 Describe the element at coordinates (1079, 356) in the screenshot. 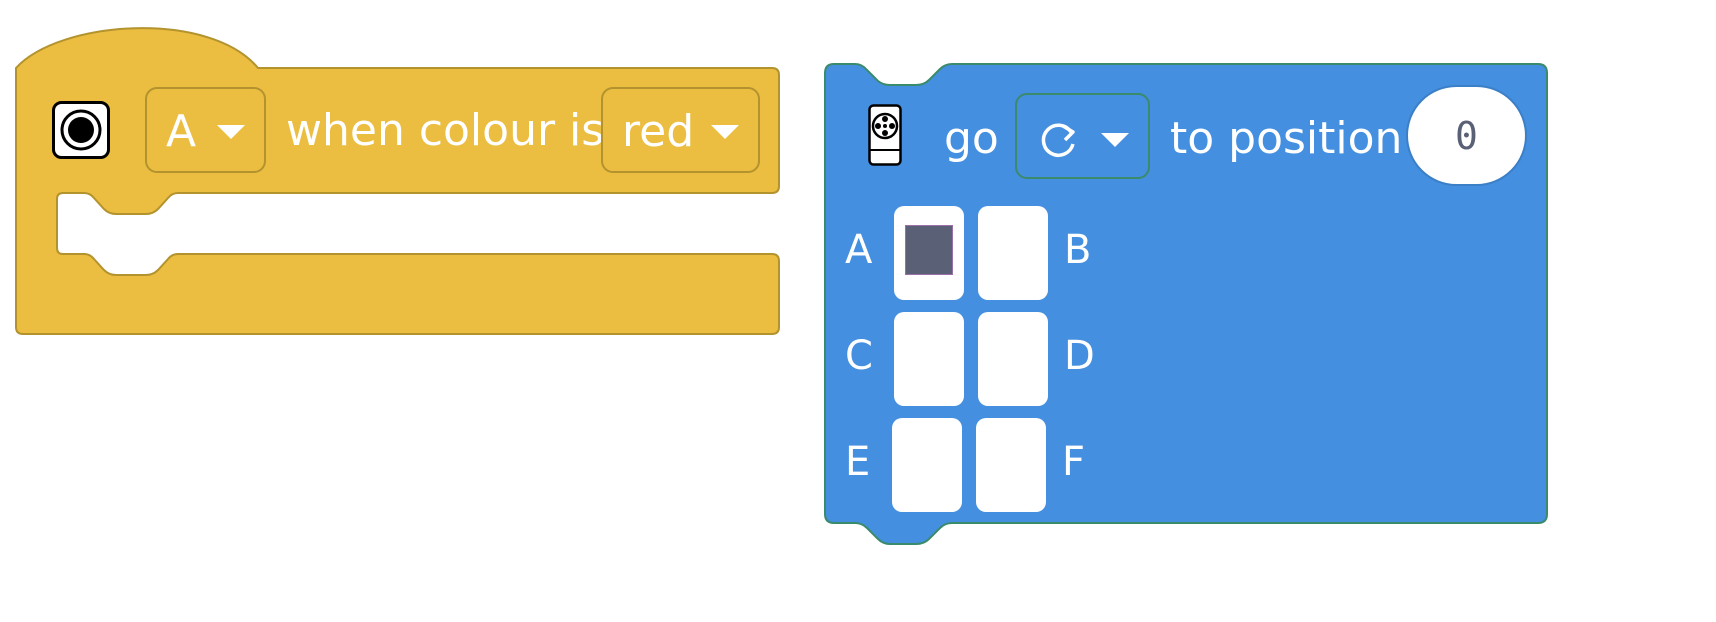

I see `port-label-d: D` at that location.